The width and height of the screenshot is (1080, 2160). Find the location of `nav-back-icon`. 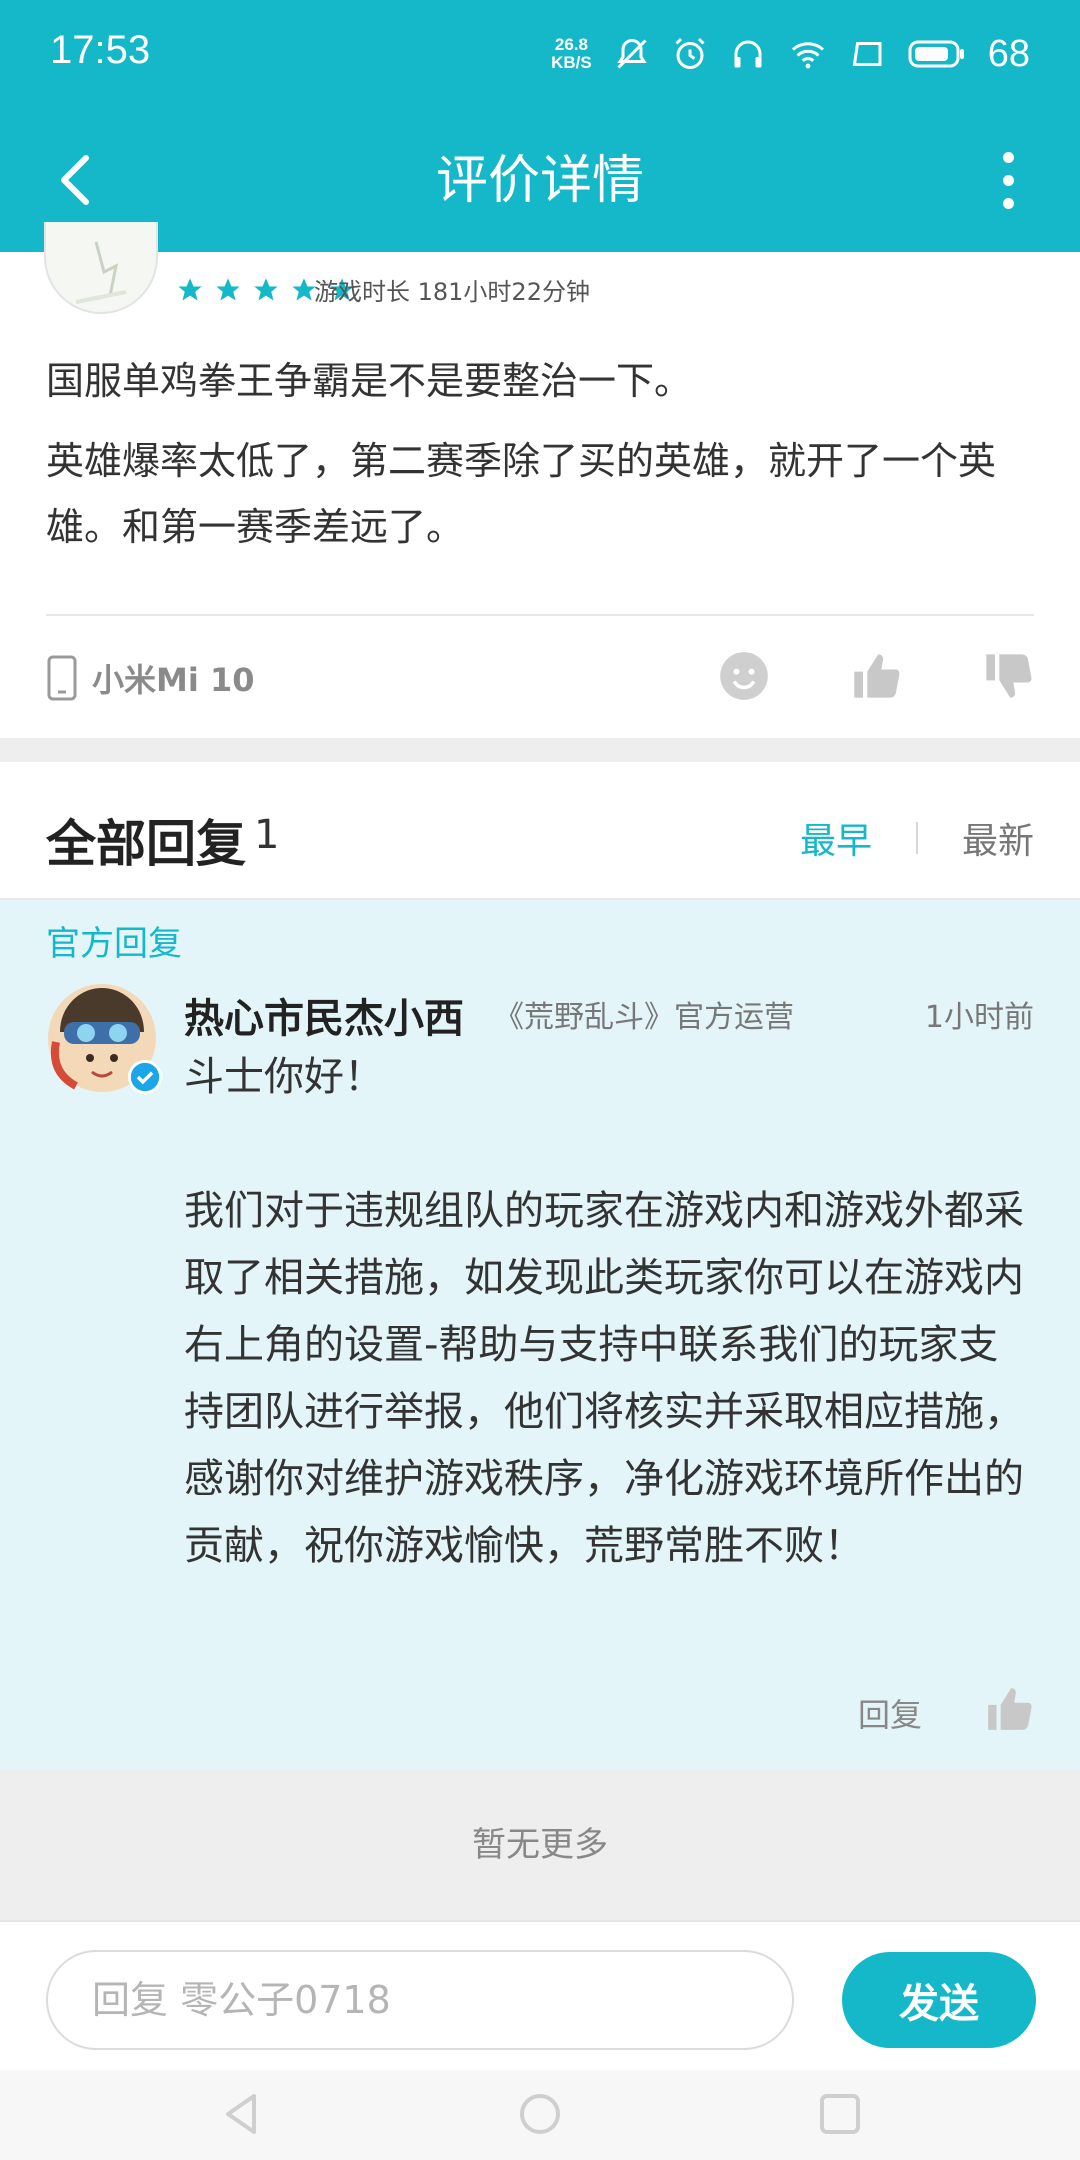

nav-back-icon is located at coordinates (242, 2114).